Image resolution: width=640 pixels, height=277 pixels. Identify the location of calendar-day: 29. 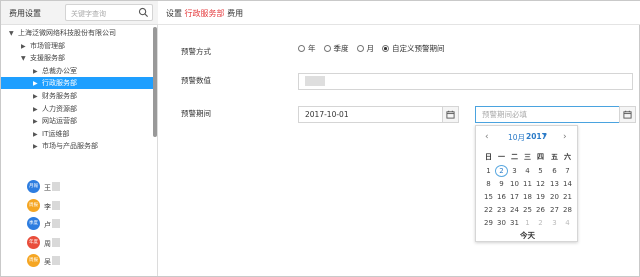
(488, 223).